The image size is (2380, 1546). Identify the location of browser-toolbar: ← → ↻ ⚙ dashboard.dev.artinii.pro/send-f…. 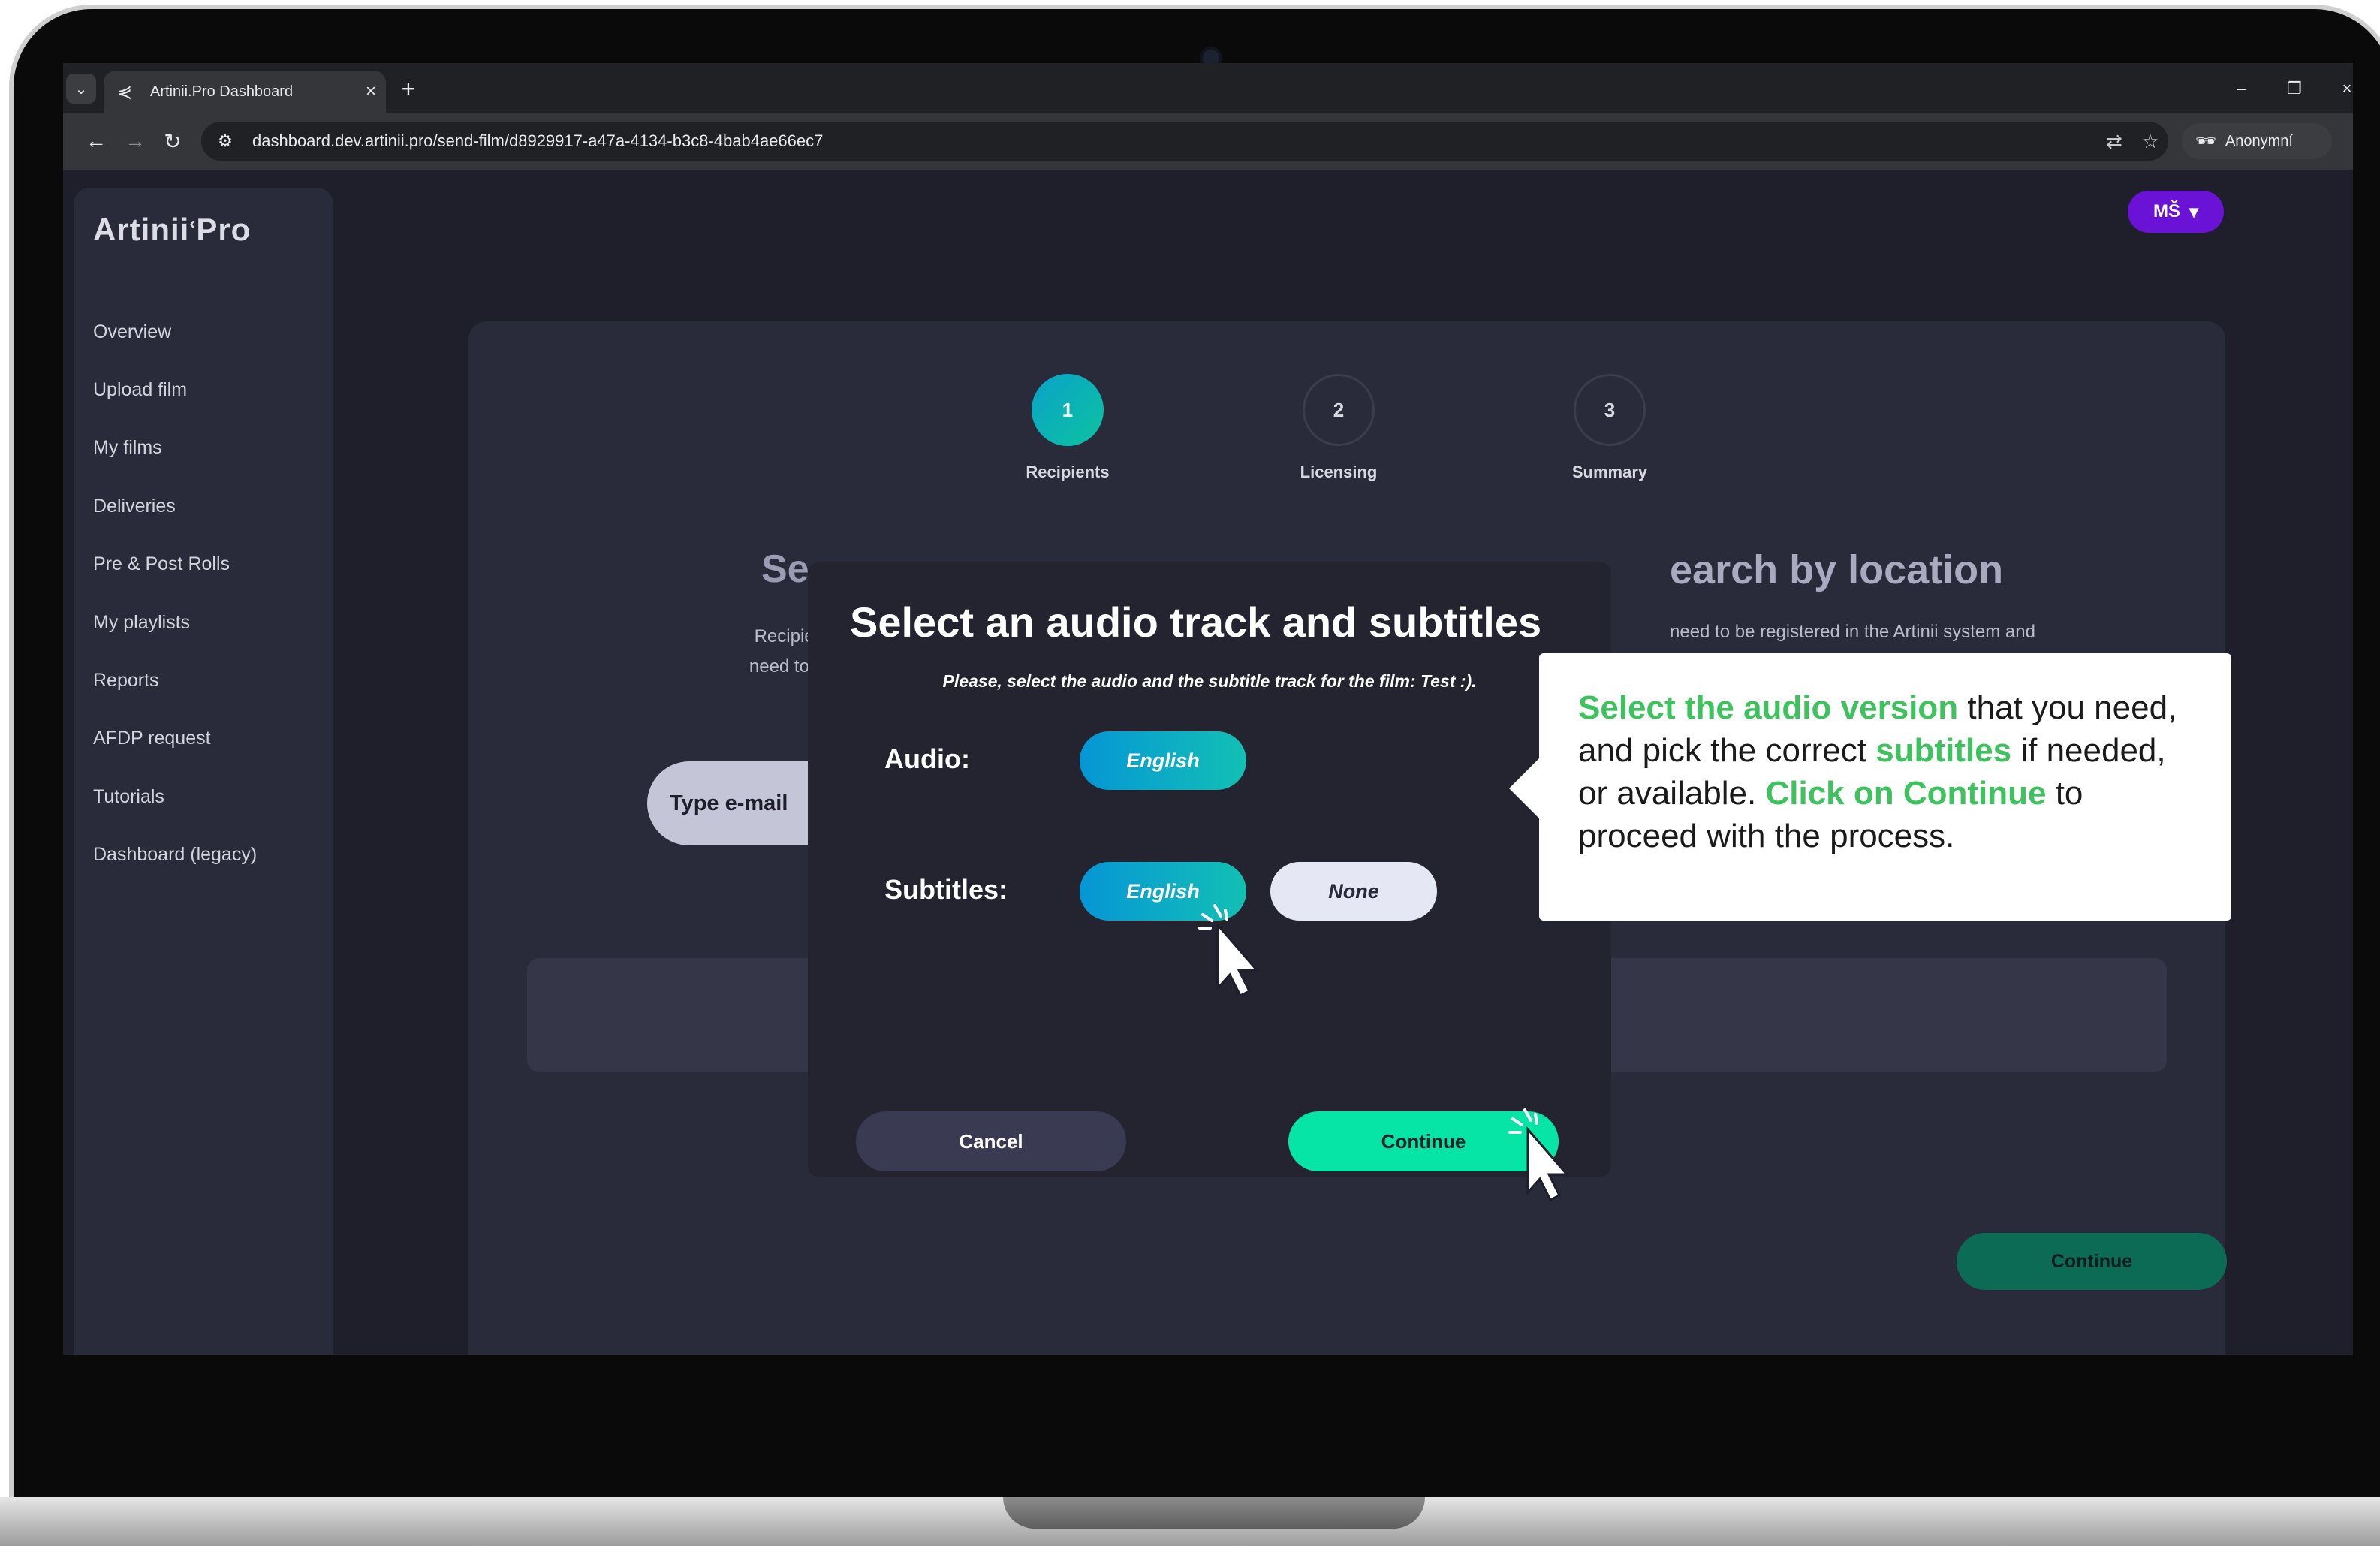
(1208, 141).